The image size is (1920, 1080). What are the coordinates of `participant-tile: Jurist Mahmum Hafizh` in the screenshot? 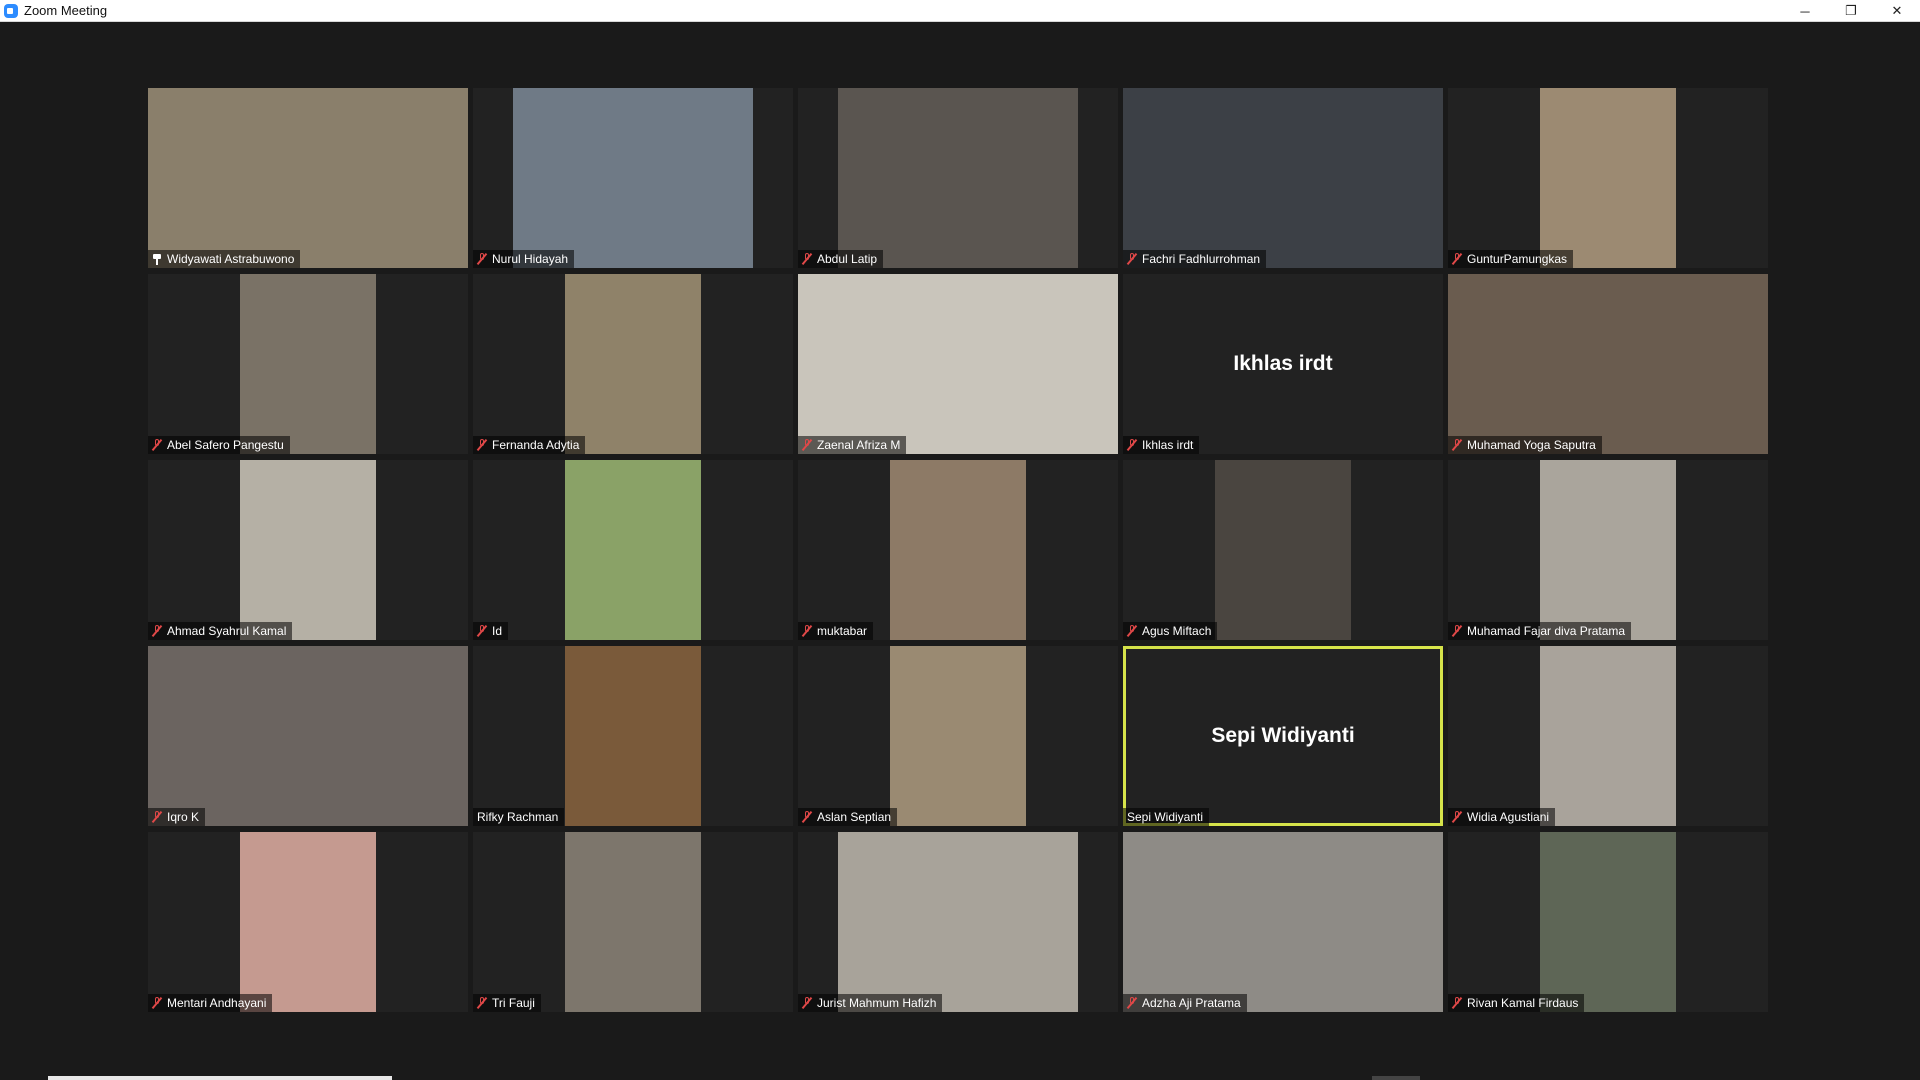 It's located at (958, 922).